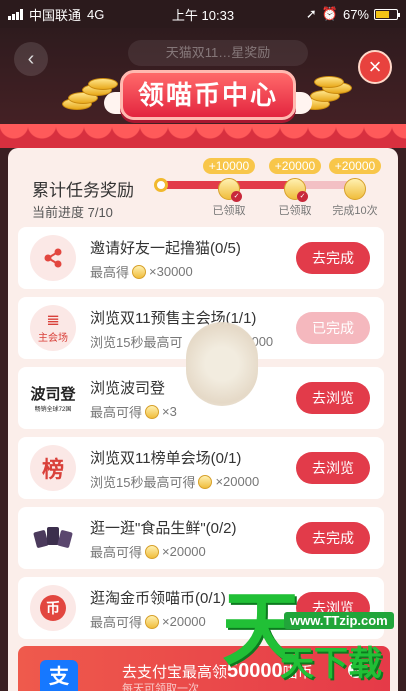  Describe the element at coordinates (96, 14) in the screenshot. I see `network-label: 4G` at that location.